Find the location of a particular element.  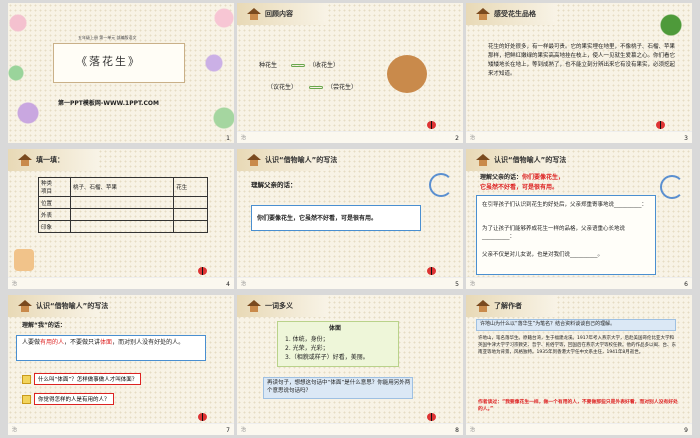

slide-number: 6 is located at coordinates (686, 284).